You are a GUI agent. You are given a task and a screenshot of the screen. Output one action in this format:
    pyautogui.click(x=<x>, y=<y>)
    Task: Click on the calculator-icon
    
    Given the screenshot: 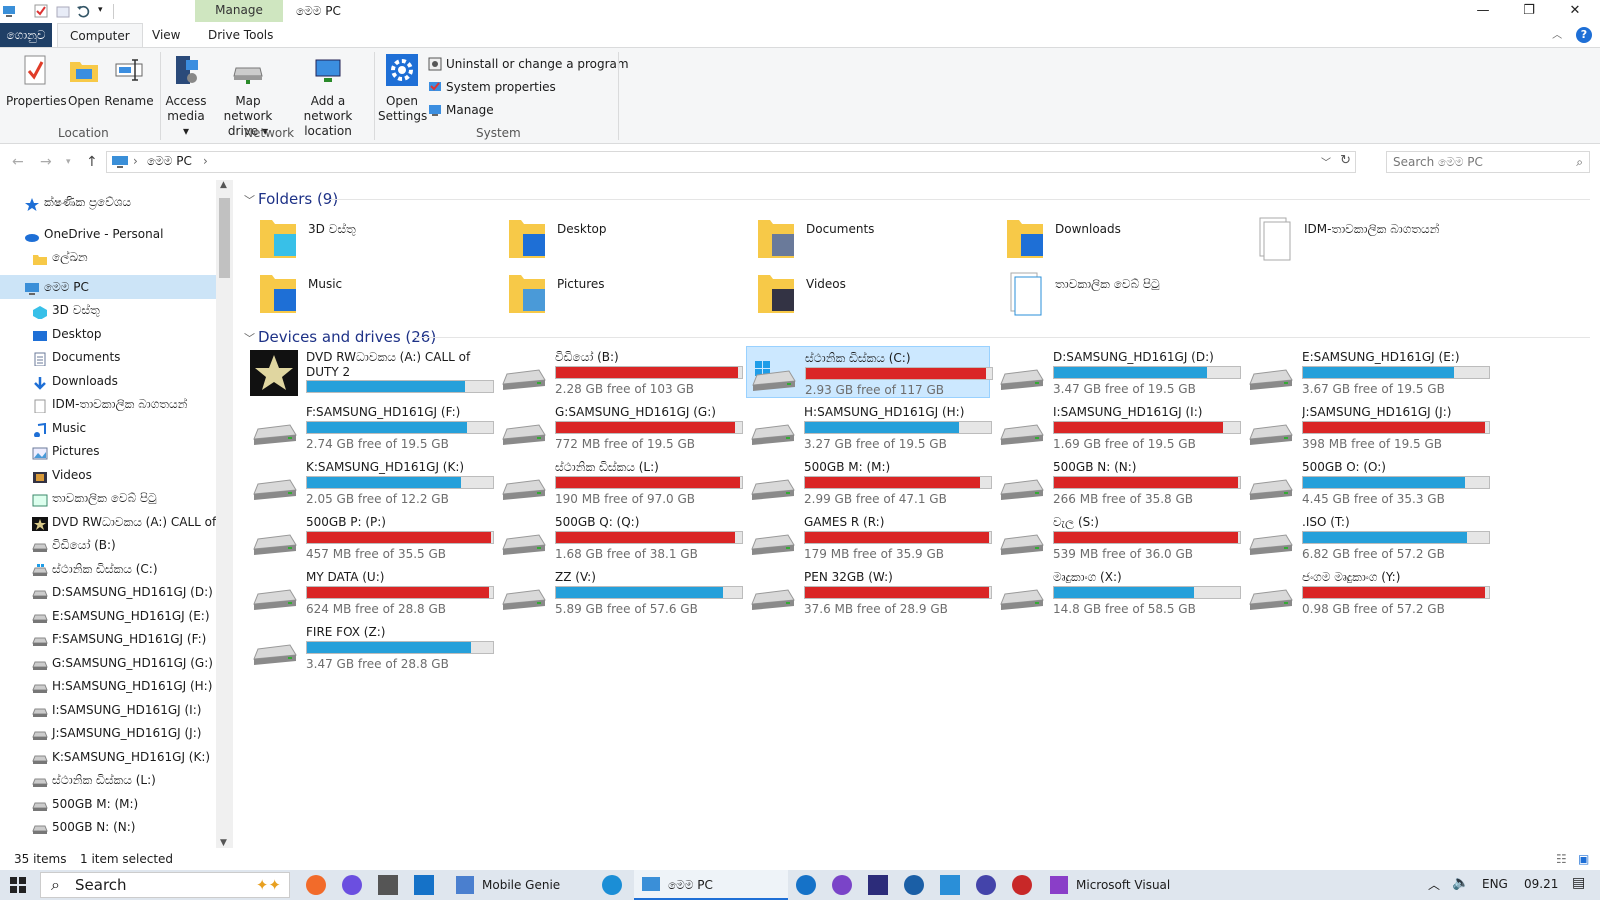 What is the action you would take?
    pyautogui.click(x=388, y=885)
    